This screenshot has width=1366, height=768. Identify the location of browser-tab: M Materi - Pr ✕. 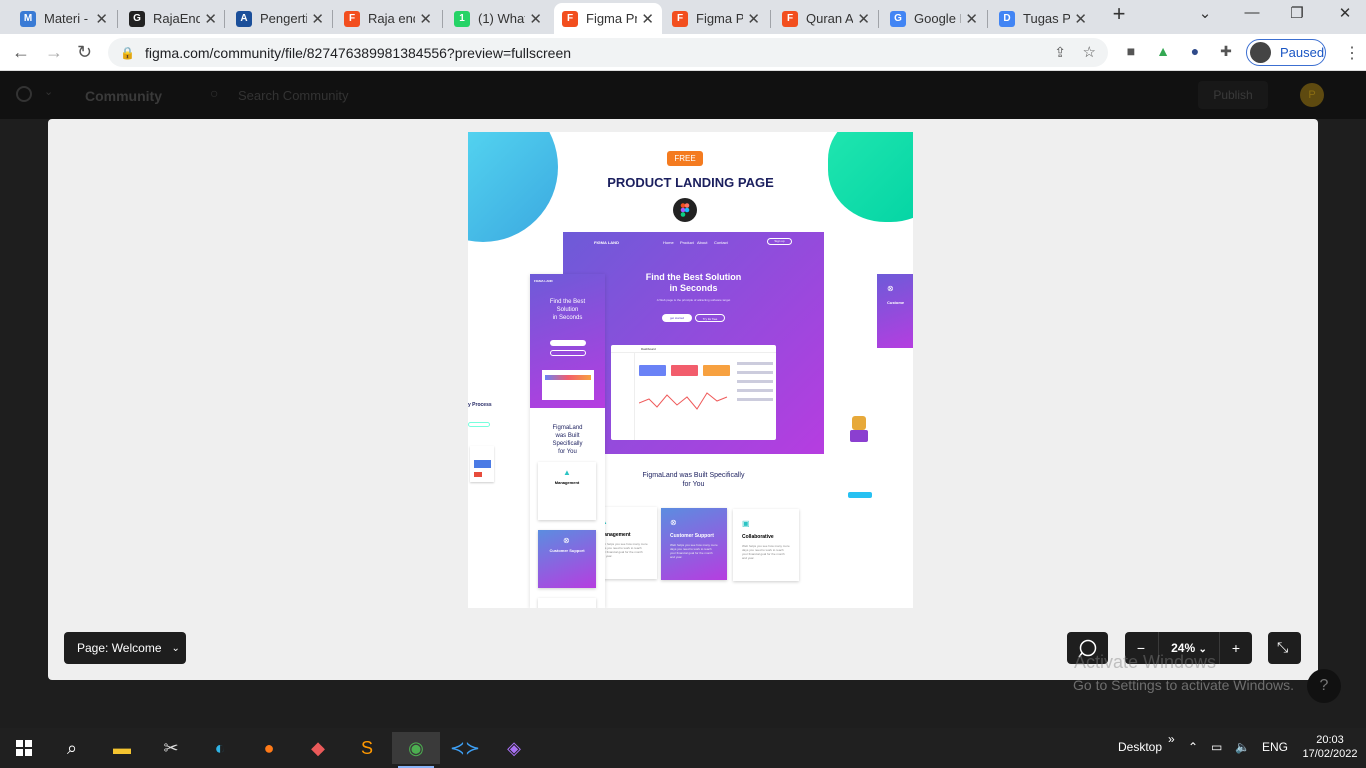
(64, 18).